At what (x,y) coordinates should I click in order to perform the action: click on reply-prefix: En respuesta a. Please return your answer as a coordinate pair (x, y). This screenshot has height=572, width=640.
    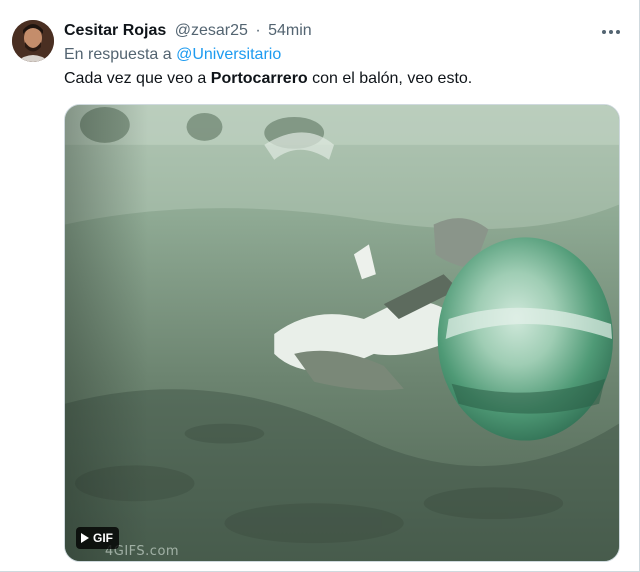
    Looking at the image, I should click on (118, 54).